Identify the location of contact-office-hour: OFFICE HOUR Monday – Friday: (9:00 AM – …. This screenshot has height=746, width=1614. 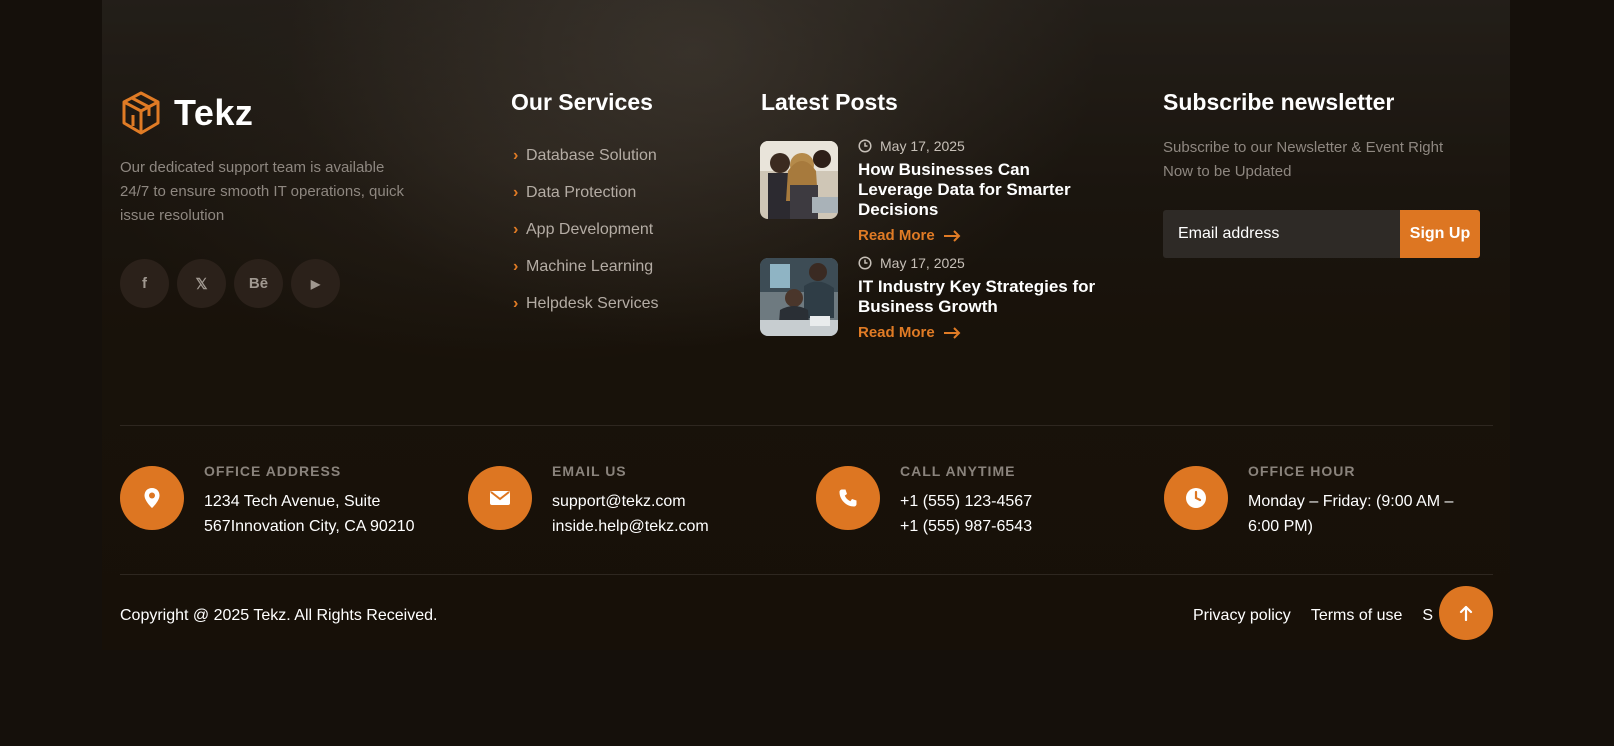
(1308, 501).